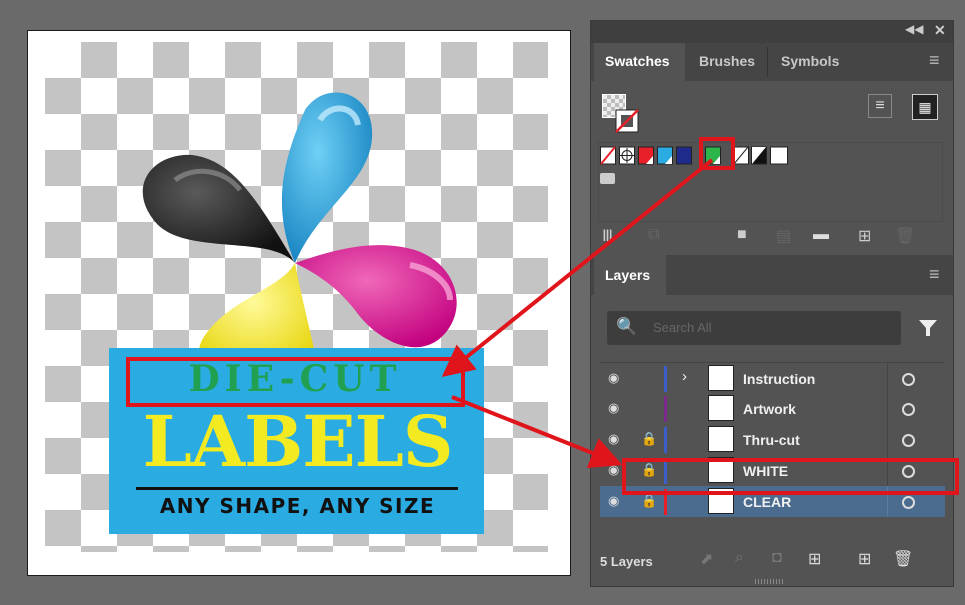  I want to click on arrow-text-to-layer, so click(537, 431).